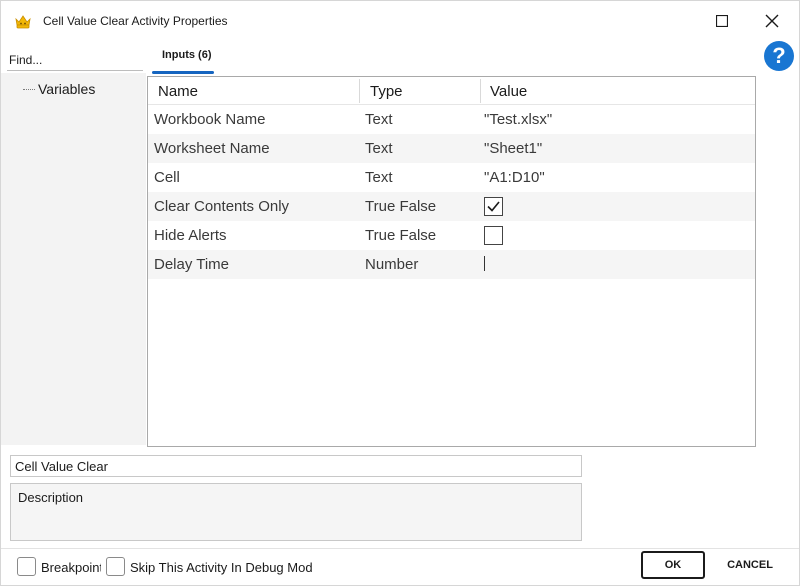 This screenshot has width=800, height=586. I want to click on footer-divider, so click(400, 548).